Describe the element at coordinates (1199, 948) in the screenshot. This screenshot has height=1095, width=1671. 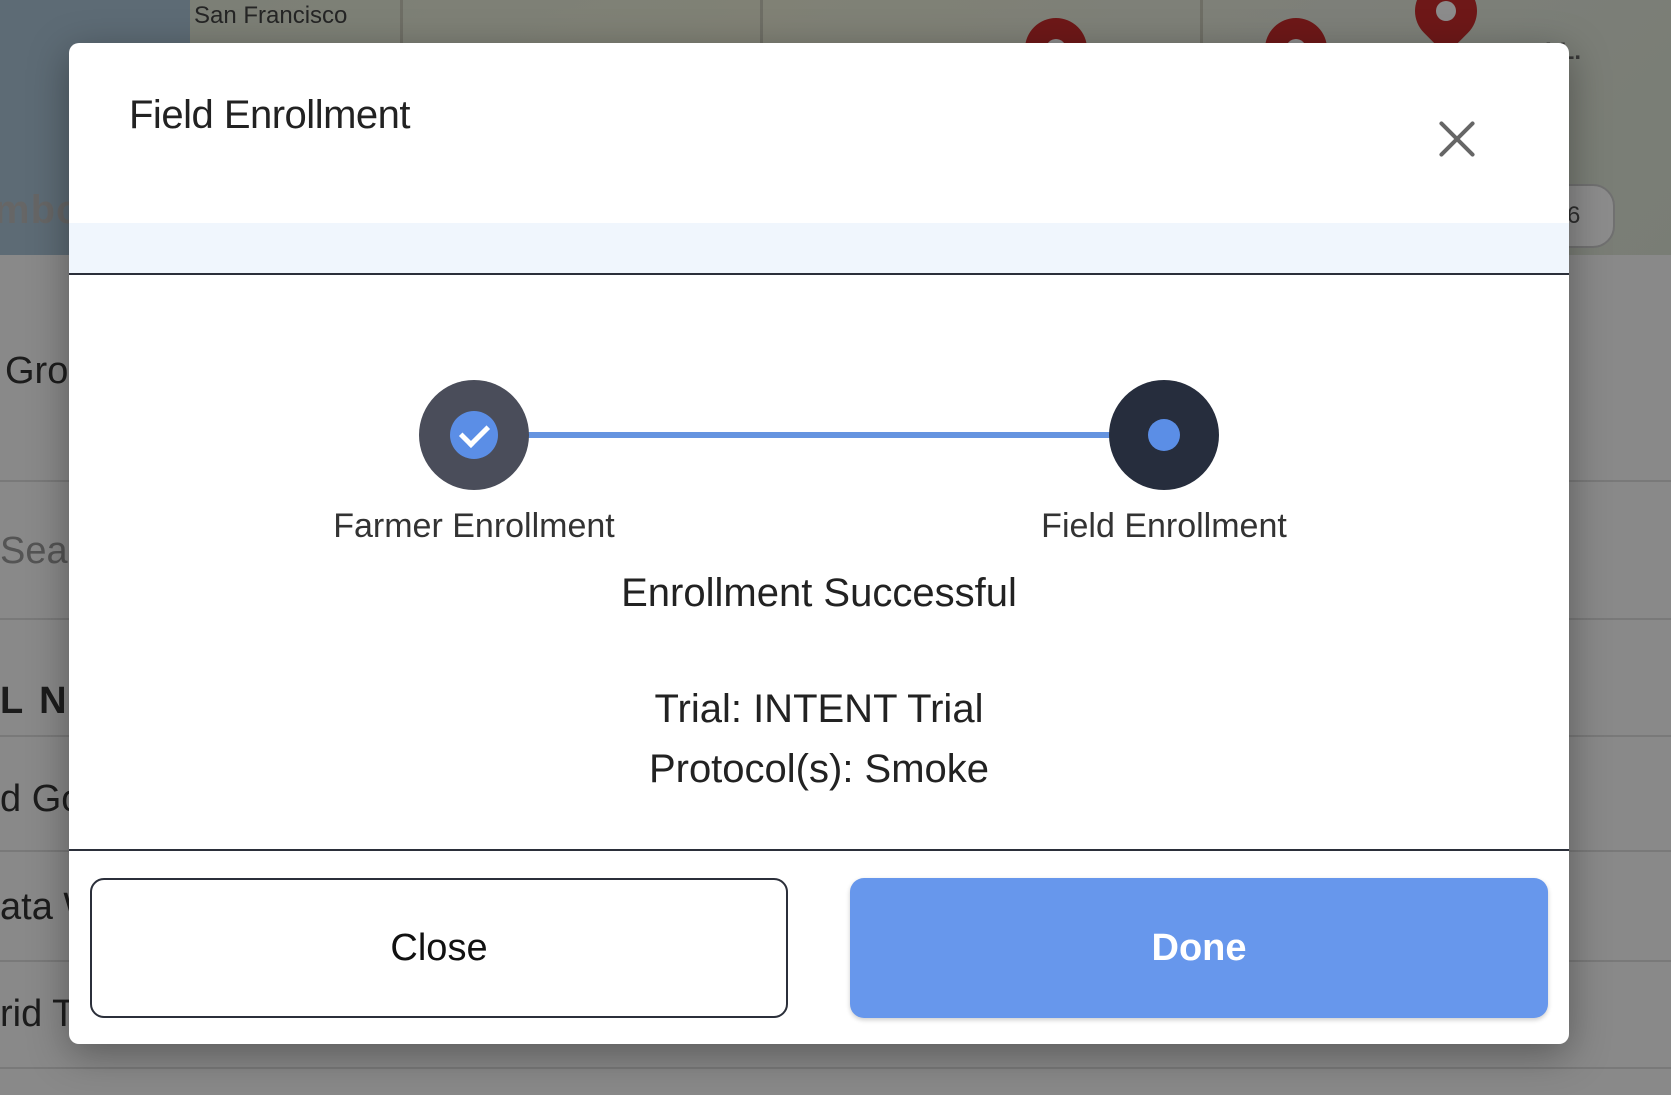
I see `done-button: Done` at that location.